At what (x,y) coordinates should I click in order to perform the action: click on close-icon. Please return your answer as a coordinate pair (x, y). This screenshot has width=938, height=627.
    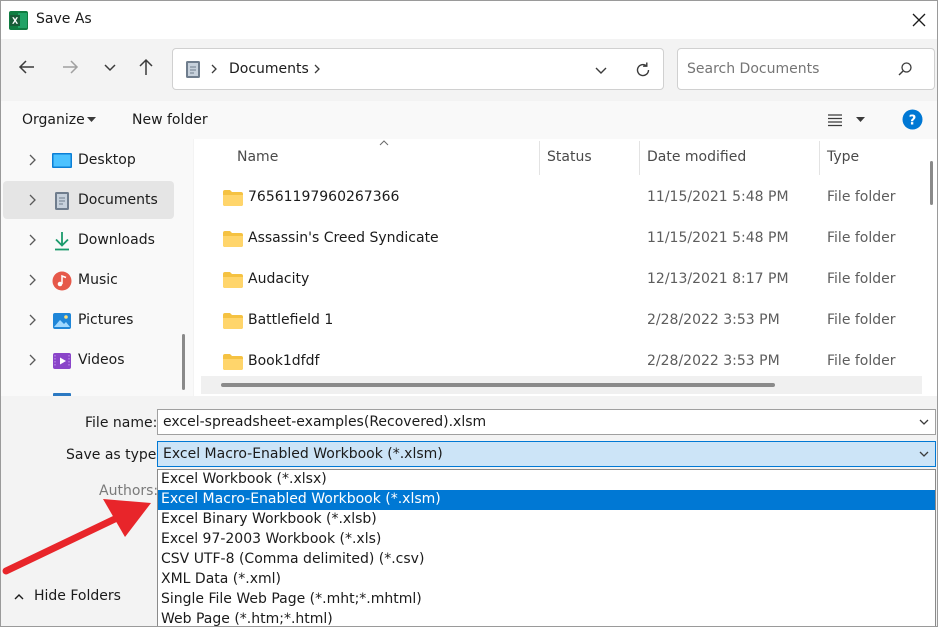
    Looking at the image, I should click on (919, 20).